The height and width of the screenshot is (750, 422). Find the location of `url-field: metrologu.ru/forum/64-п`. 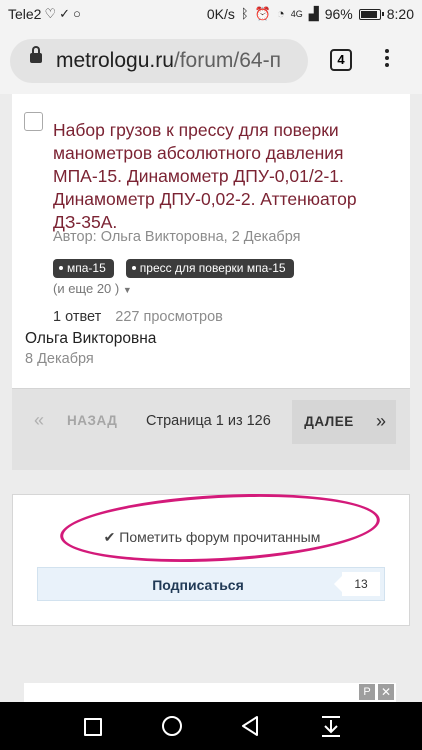

url-field: metrologu.ru/forum/64-п is located at coordinates (159, 61).